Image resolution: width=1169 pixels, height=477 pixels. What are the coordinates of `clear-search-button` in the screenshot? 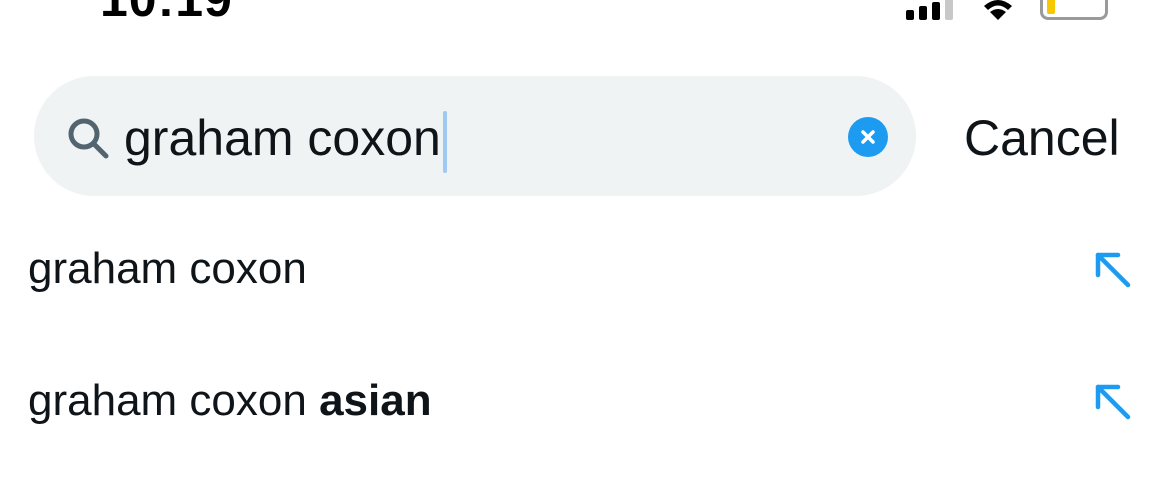 It's located at (868, 137).